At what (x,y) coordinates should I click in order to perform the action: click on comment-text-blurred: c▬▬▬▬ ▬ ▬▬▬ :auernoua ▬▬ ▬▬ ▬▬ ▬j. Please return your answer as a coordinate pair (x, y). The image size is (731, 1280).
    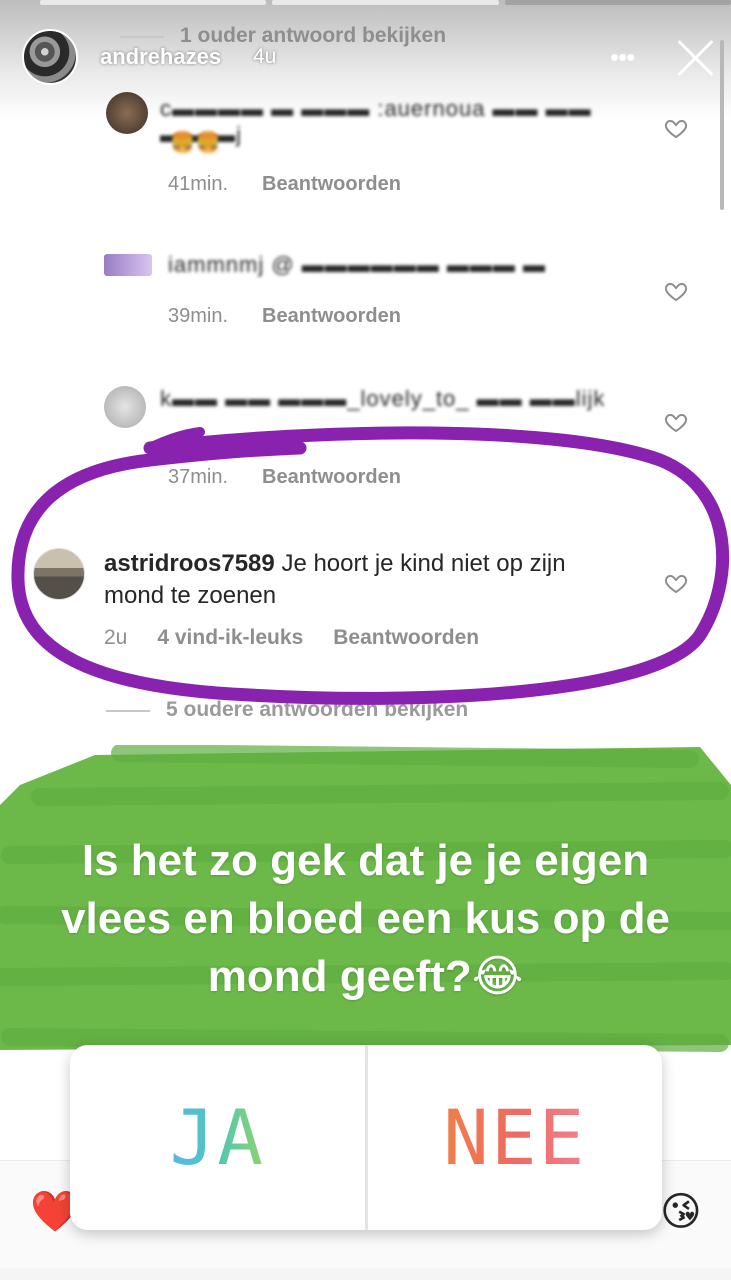
    Looking at the image, I should click on (376, 121).